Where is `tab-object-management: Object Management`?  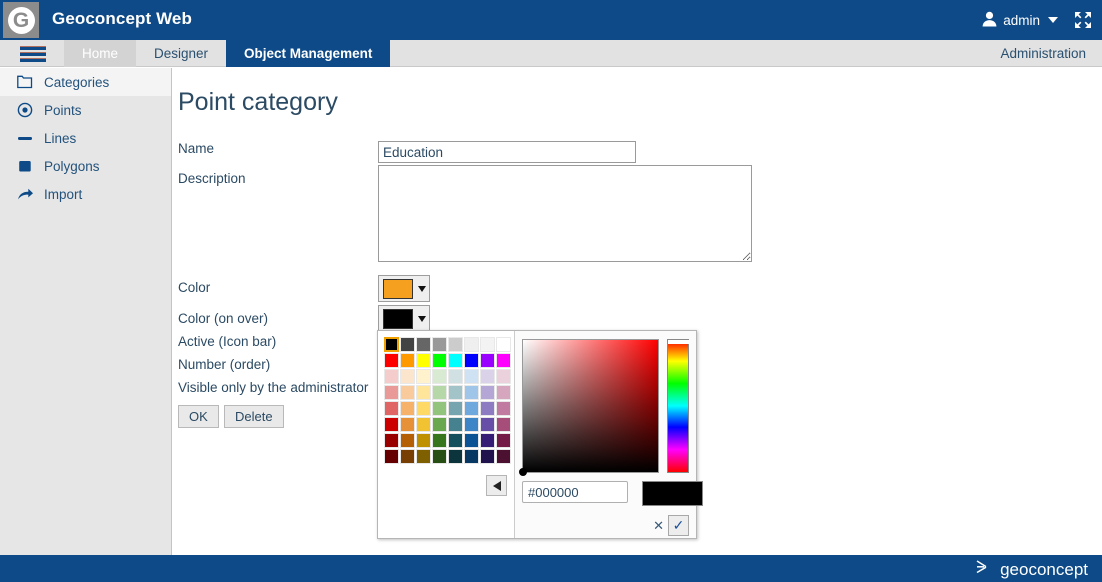
tab-object-management: Object Management is located at coordinates (308, 53).